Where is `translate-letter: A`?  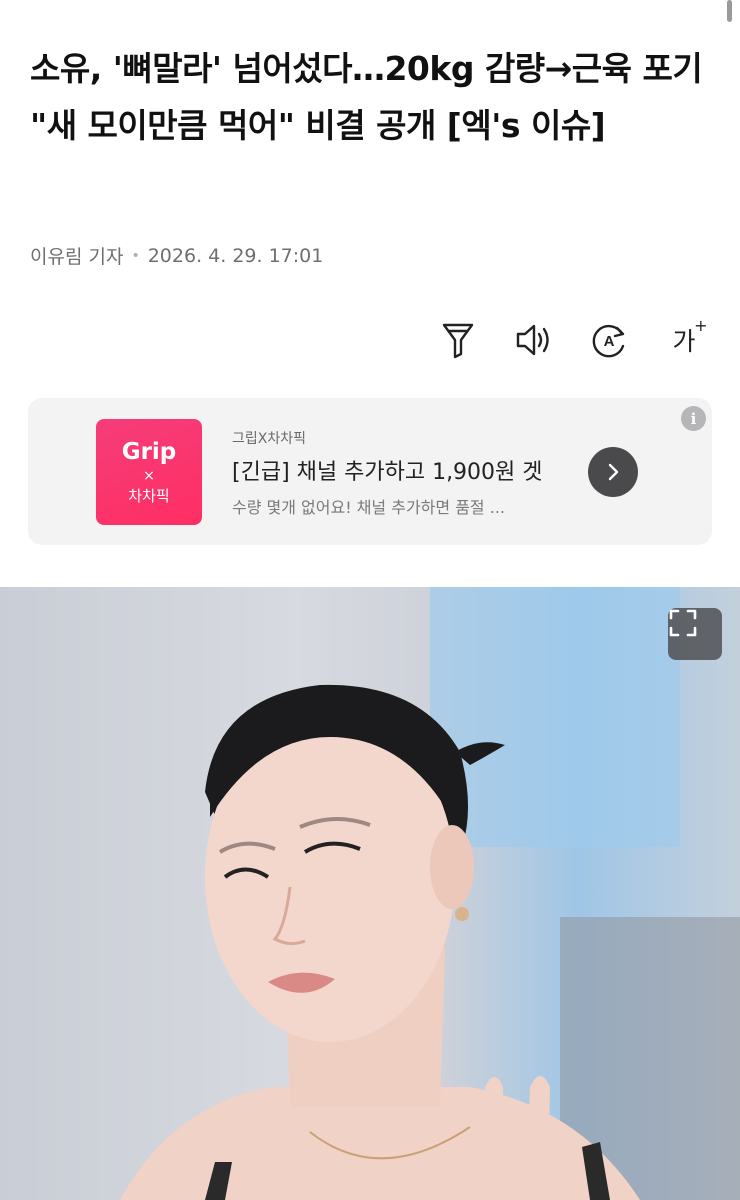 translate-letter: A is located at coordinates (609, 341).